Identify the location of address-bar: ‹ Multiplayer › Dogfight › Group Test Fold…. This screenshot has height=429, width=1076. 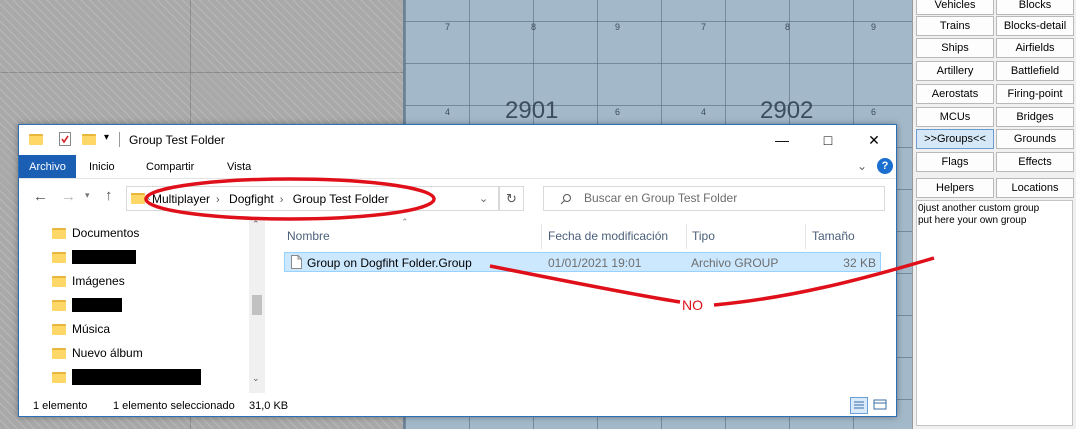
(312, 198).